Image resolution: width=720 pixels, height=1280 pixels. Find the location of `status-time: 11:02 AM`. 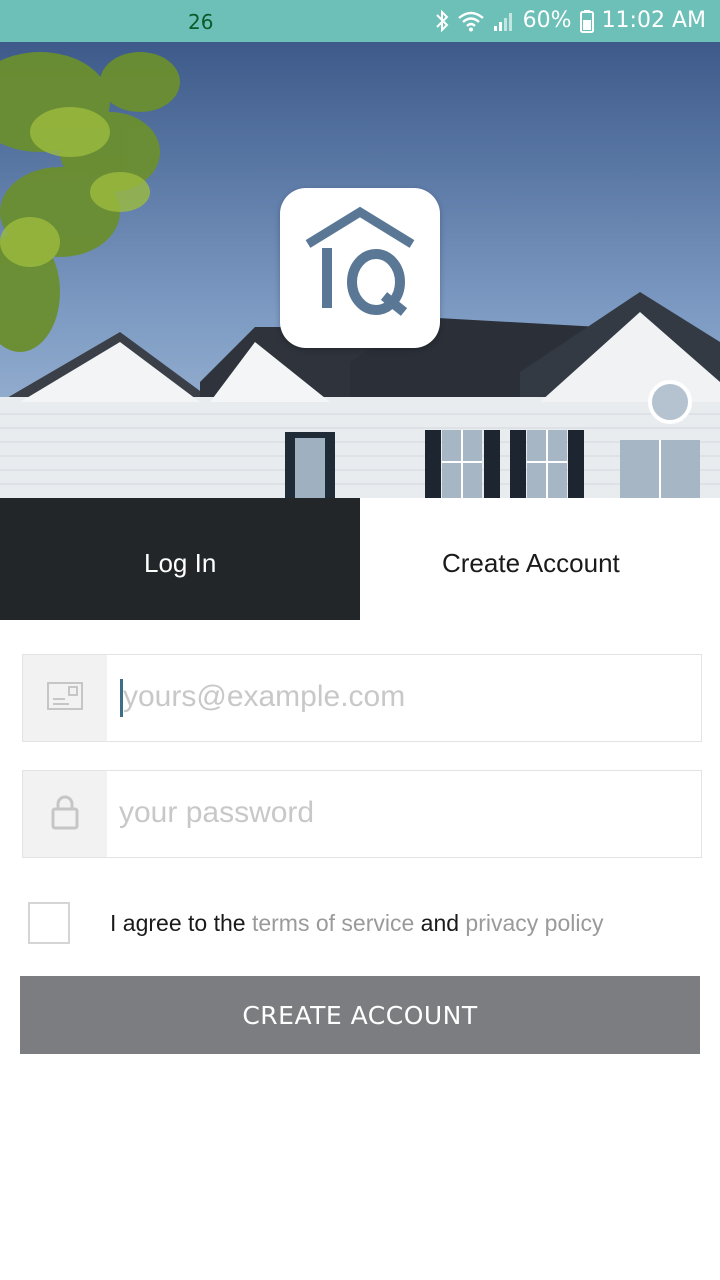

status-time: 11:02 AM is located at coordinates (653, 20).